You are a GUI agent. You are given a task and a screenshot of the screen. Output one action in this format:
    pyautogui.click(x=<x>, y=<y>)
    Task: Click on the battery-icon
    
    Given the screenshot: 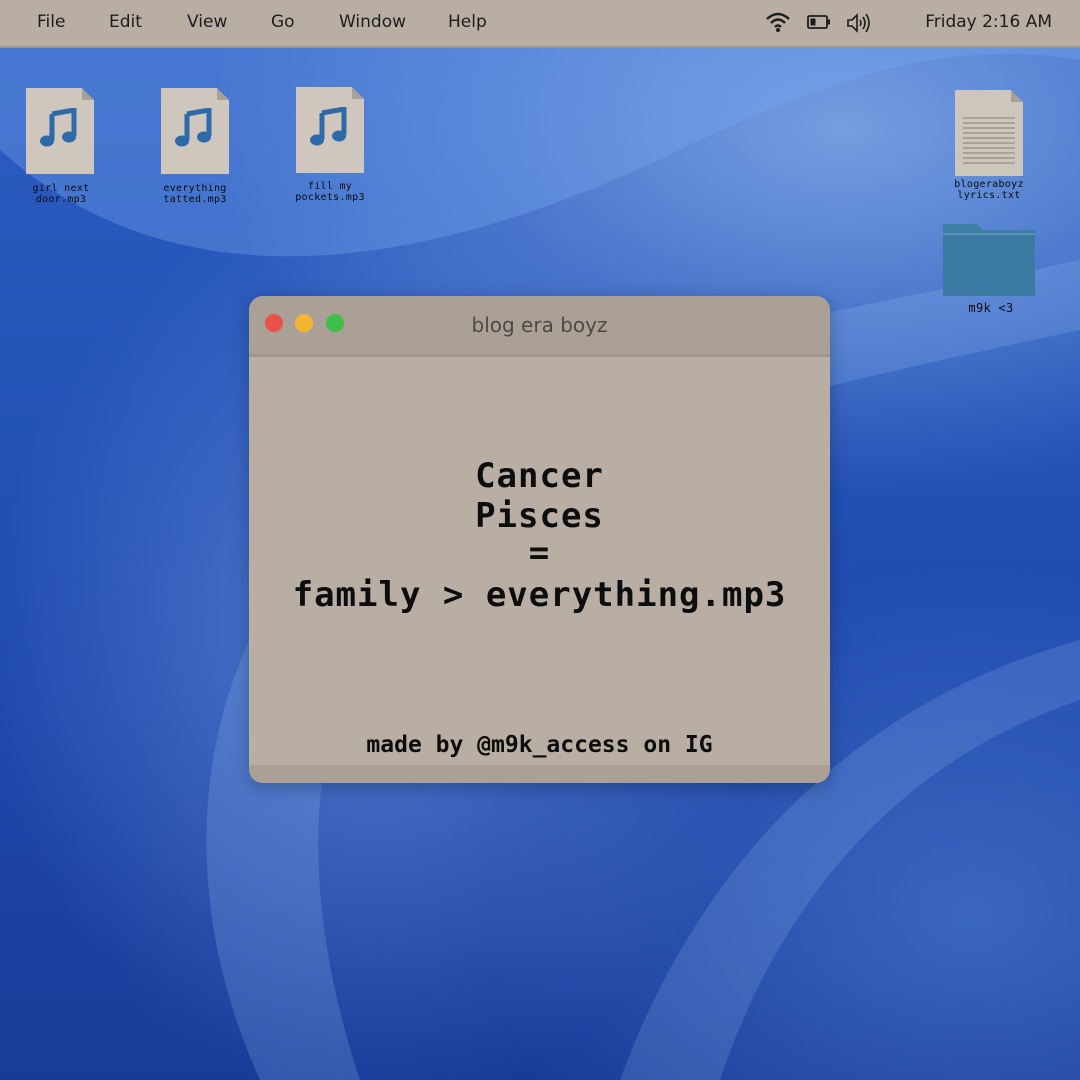 What is the action you would take?
    pyautogui.click(x=819, y=24)
    